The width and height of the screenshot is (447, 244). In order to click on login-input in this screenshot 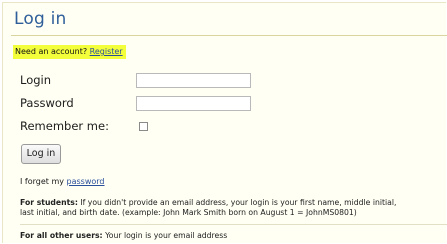, I will do `click(193, 80)`.